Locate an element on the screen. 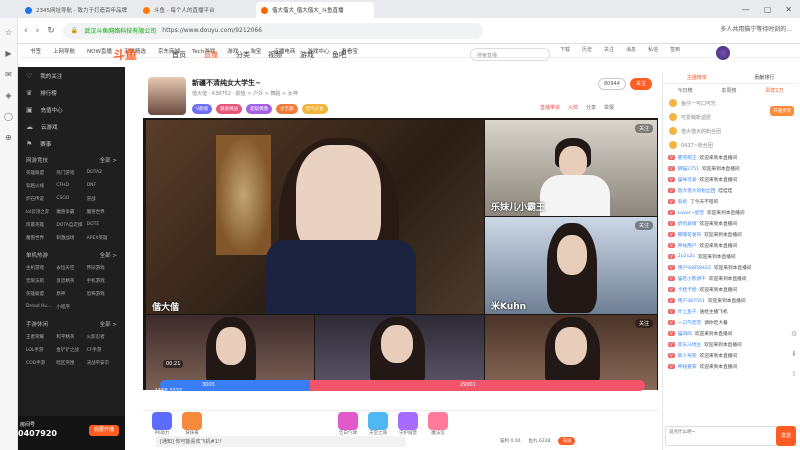 The width and height of the screenshot is (800, 450). chat-user: 肥宅萌王 is located at coordinates (687, 158).